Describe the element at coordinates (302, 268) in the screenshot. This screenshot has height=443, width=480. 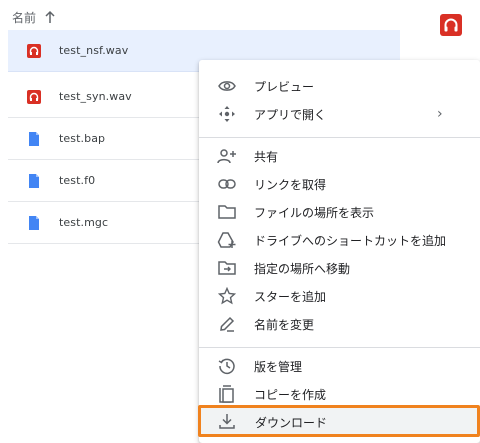
I see `menu-item-label: 指定の場所へ移動` at that location.